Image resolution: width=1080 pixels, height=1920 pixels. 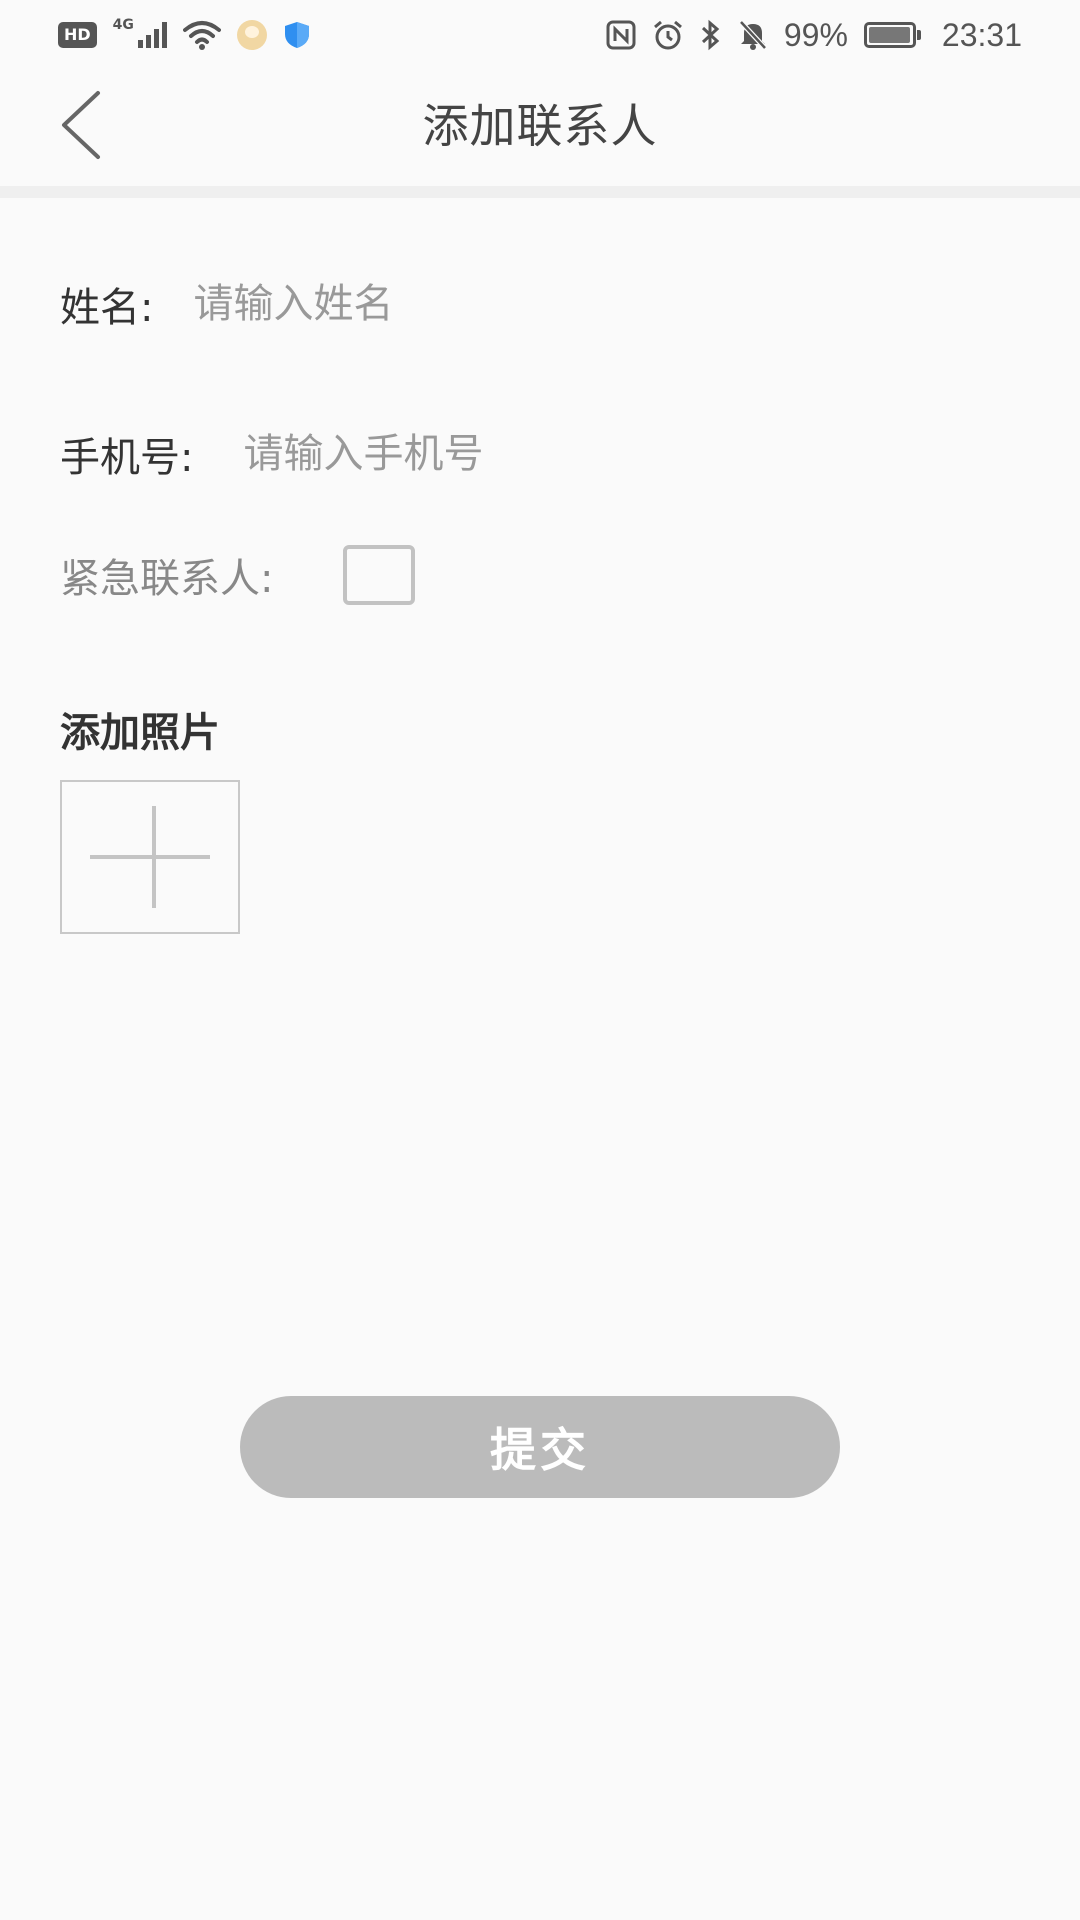 What do you see at coordinates (523, 454) in the screenshot?
I see `phone-input` at bounding box center [523, 454].